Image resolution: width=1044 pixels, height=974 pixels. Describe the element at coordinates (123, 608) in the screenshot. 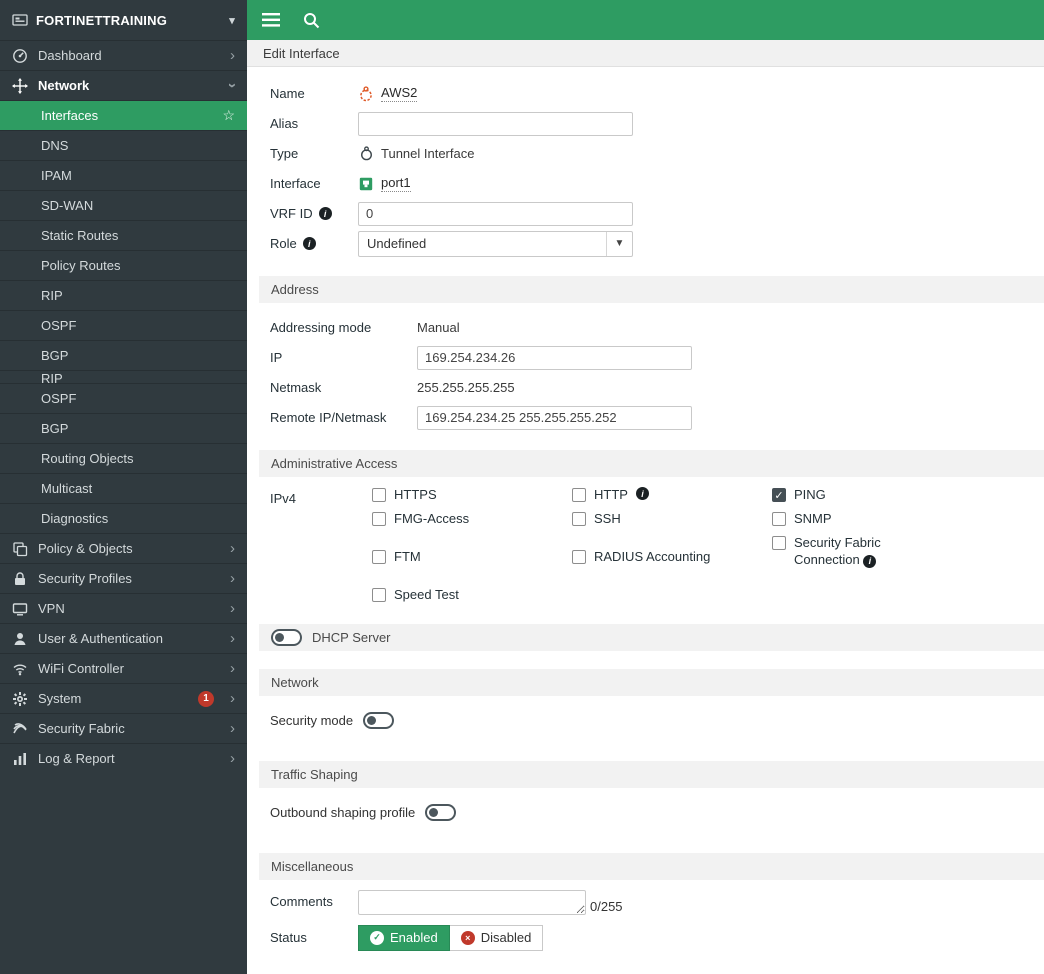

I see `sidebar-item-vpn: VPN ›` at that location.